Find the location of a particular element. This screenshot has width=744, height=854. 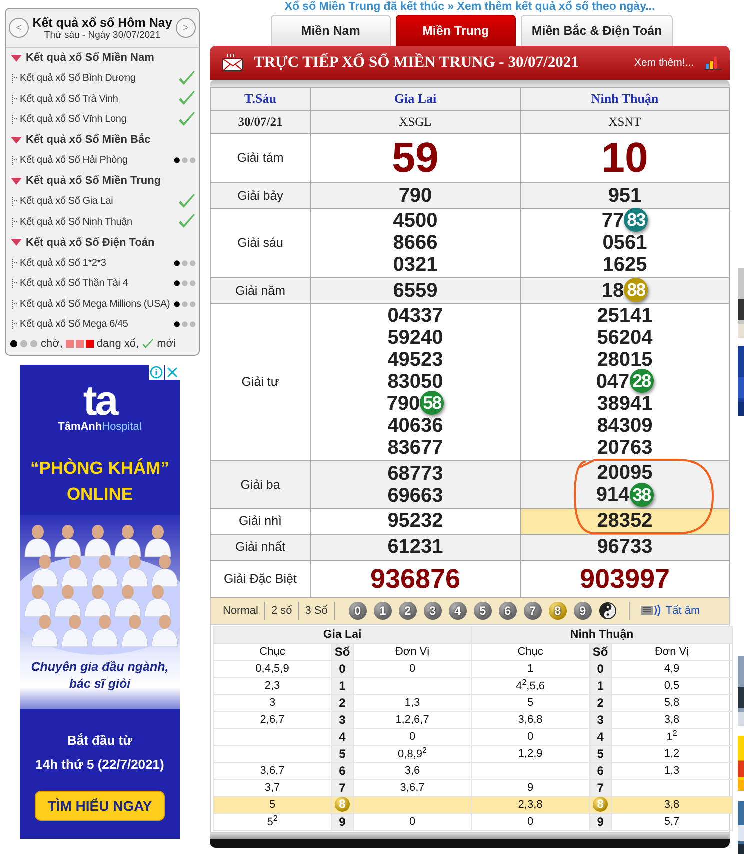

table-cell: 9 is located at coordinates (531, 787).